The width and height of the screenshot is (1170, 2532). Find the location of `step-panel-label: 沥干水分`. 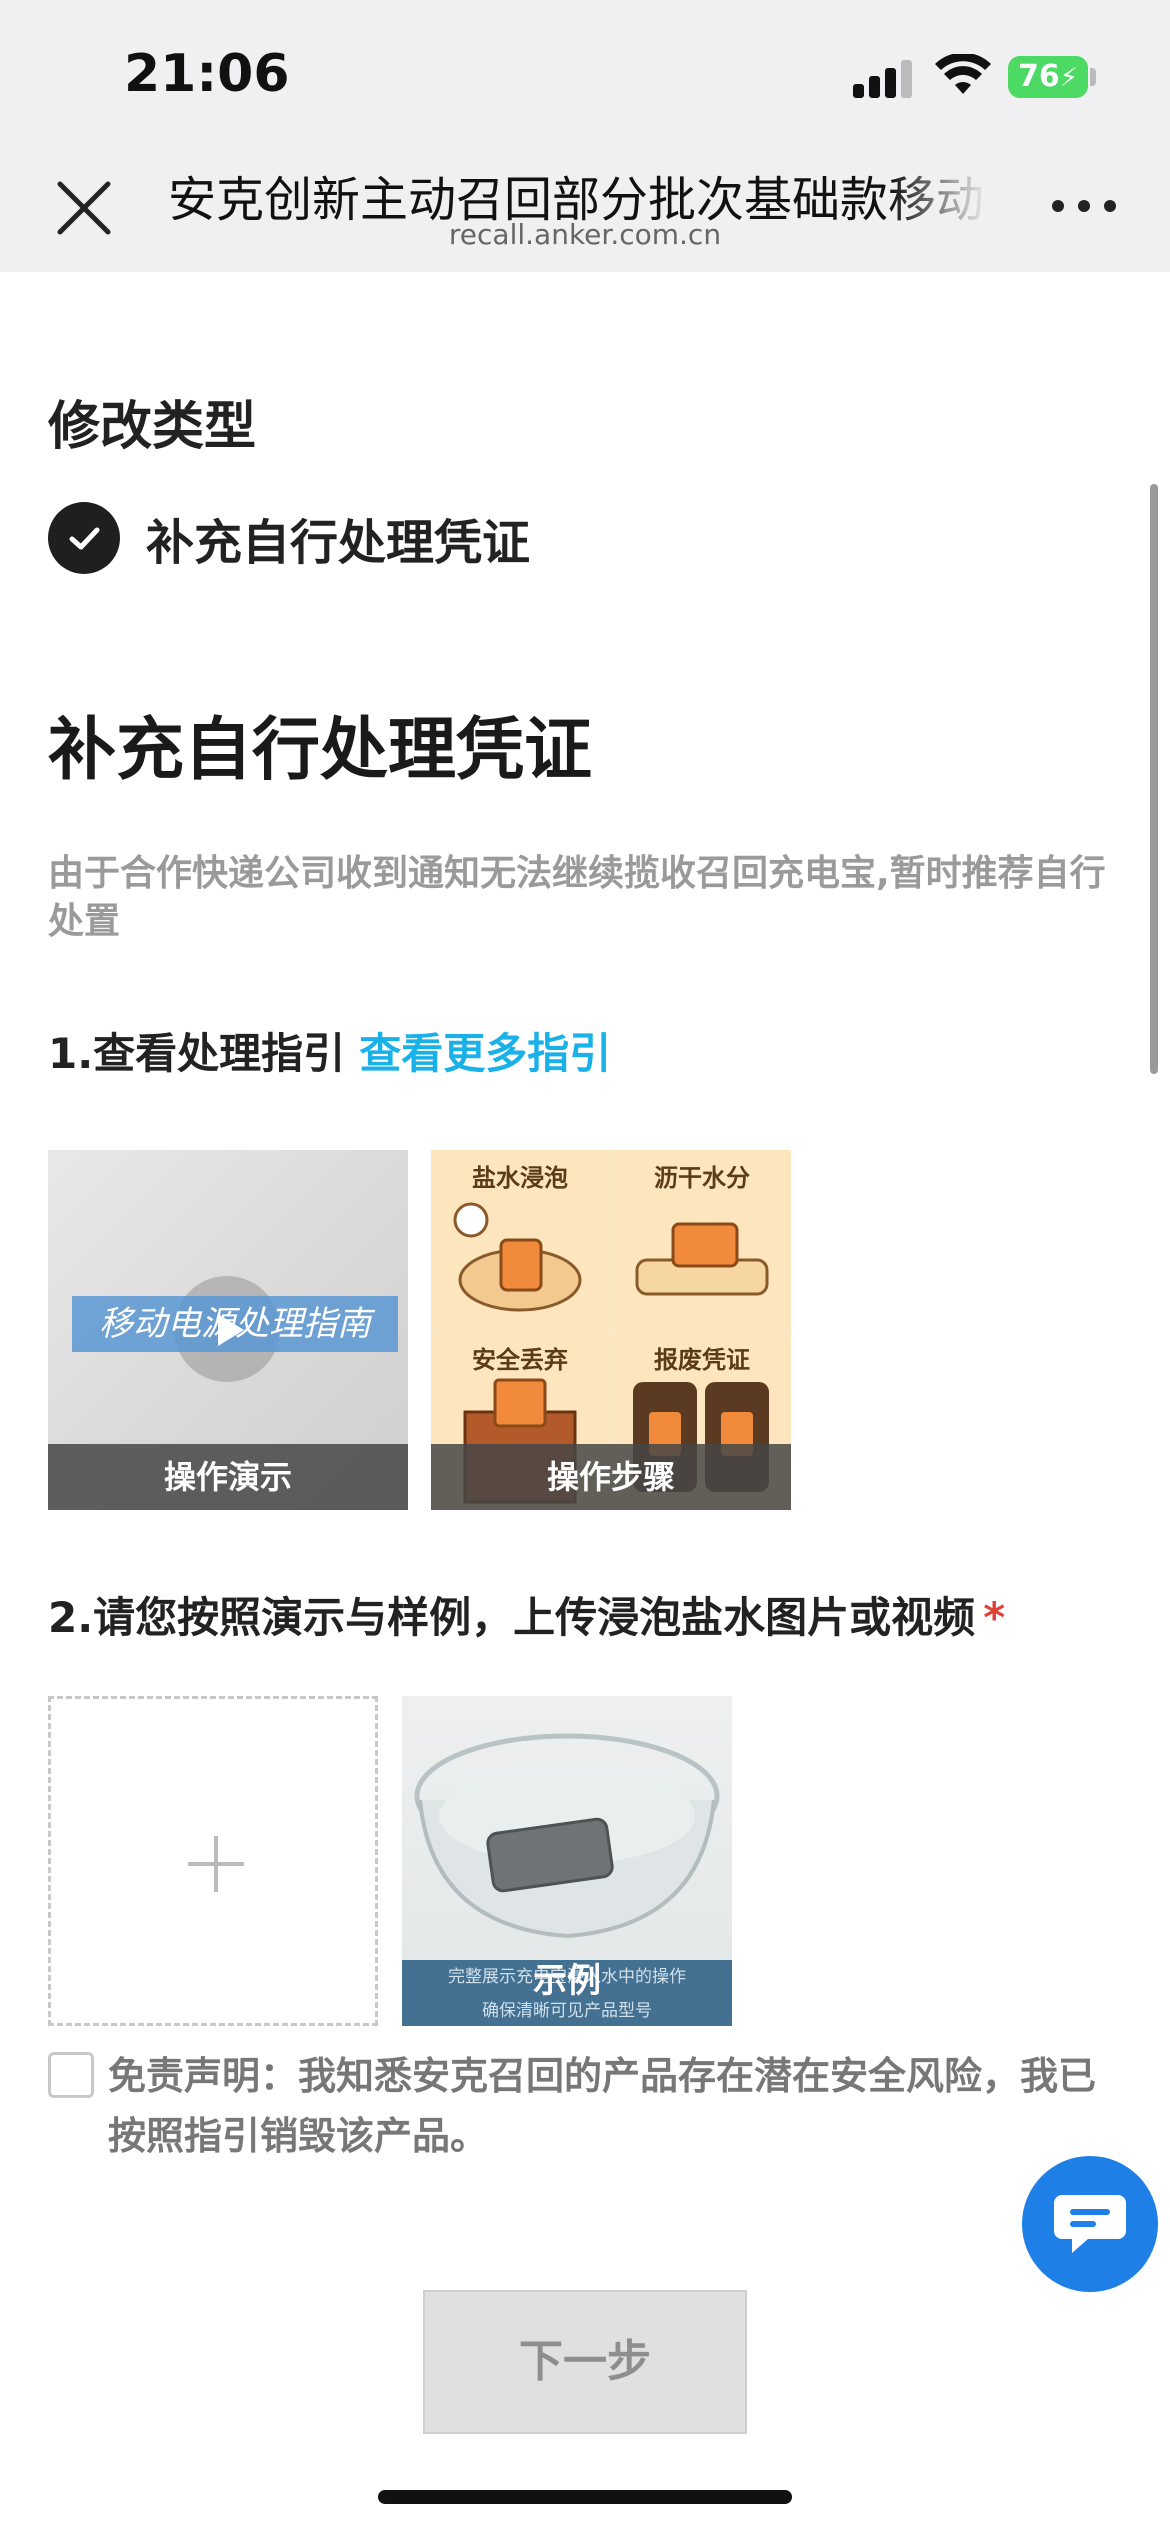

step-panel-label: 沥干水分 is located at coordinates (702, 1178).